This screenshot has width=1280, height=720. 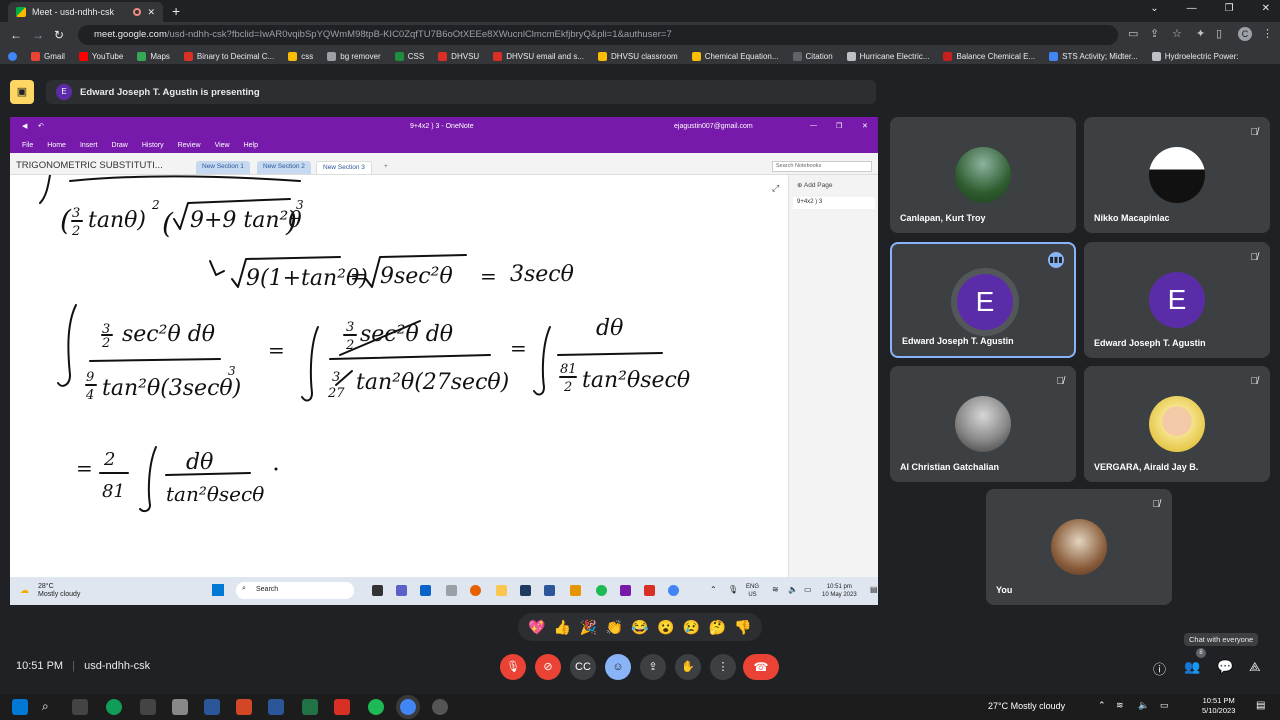 I want to click on search-notebooks-input: Search Notebooks, so click(x=822, y=166).